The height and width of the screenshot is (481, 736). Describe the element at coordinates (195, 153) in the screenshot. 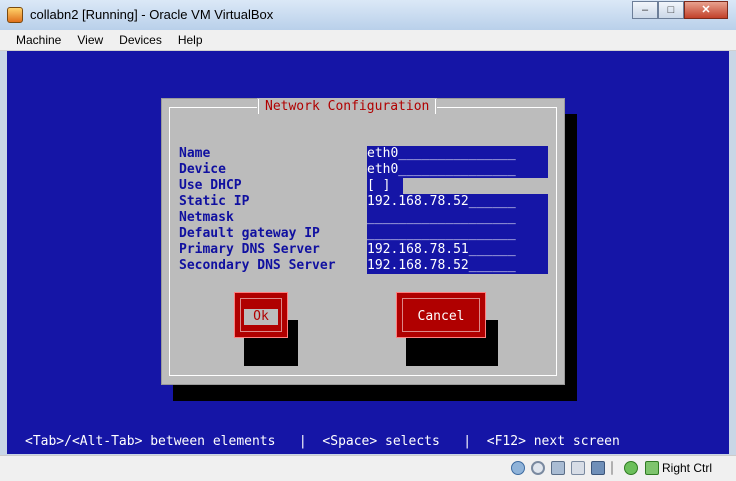

I see `label-name: Name` at that location.